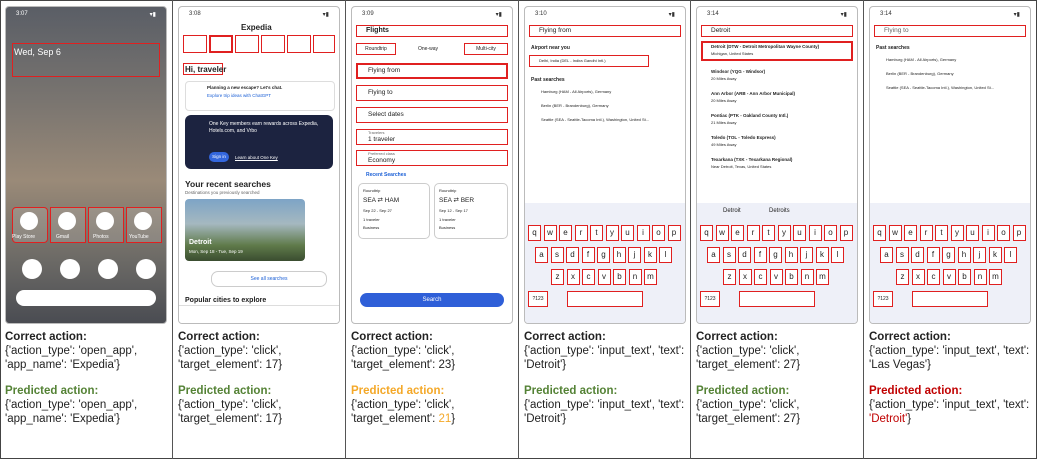  Describe the element at coordinates (376, 49) in the screenshot. I see `tab-roundtrip: Roundtrip` at that location.